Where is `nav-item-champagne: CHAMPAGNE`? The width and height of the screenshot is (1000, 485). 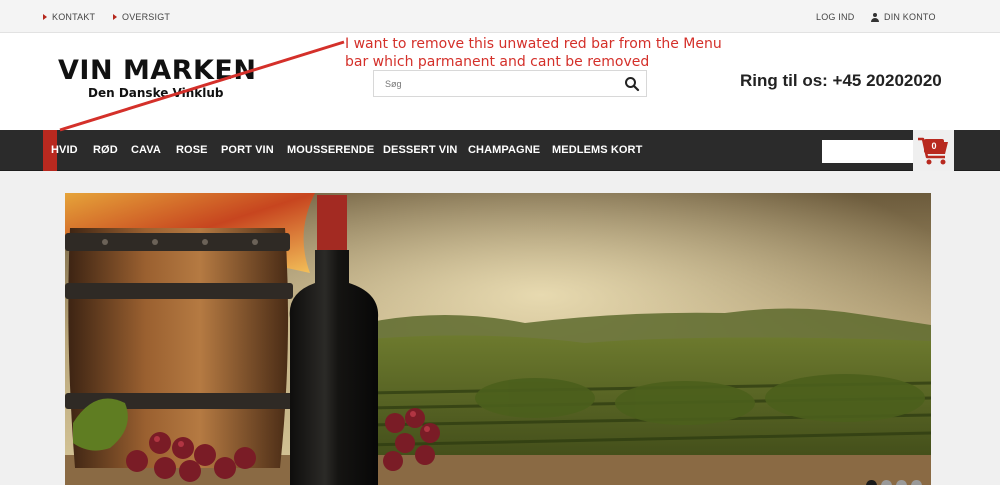
nav-item-champagne: CHAMPAGNE is located at coordinates (504, 150).